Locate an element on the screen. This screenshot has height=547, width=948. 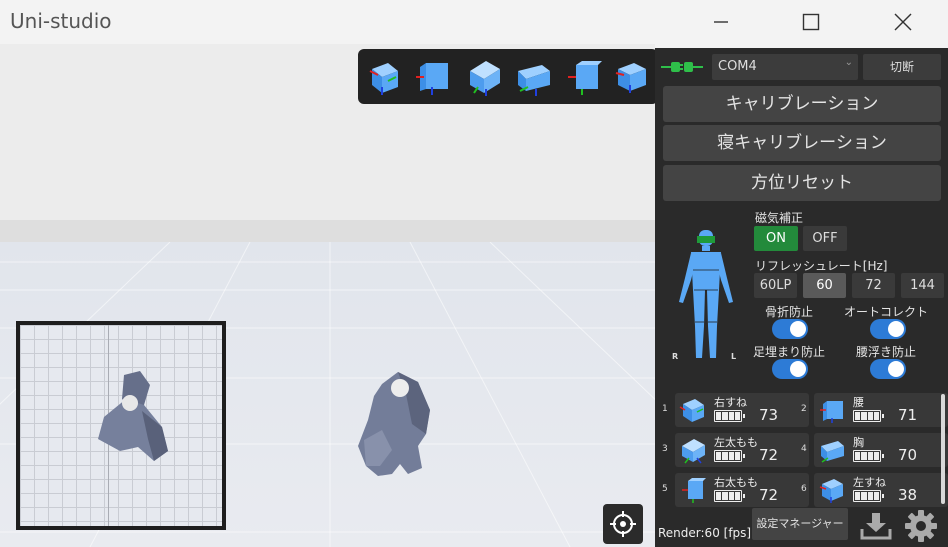
maximize-button is located at coordinates (811, 22).